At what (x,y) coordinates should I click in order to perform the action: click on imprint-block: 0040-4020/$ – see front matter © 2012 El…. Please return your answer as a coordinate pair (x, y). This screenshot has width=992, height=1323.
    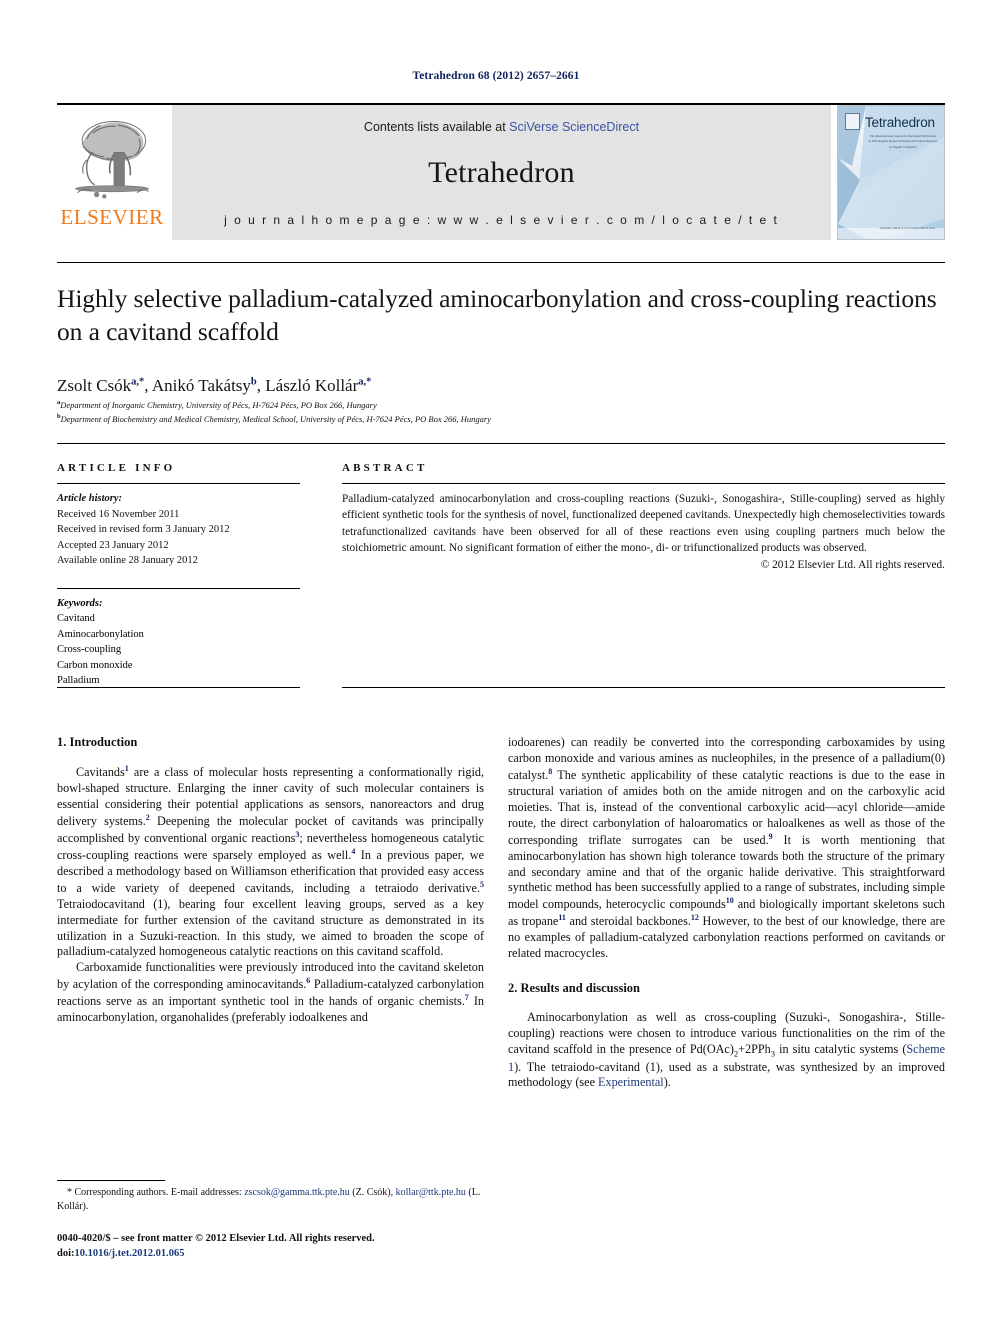
    Looking at the image, I should click on (270, 1247).